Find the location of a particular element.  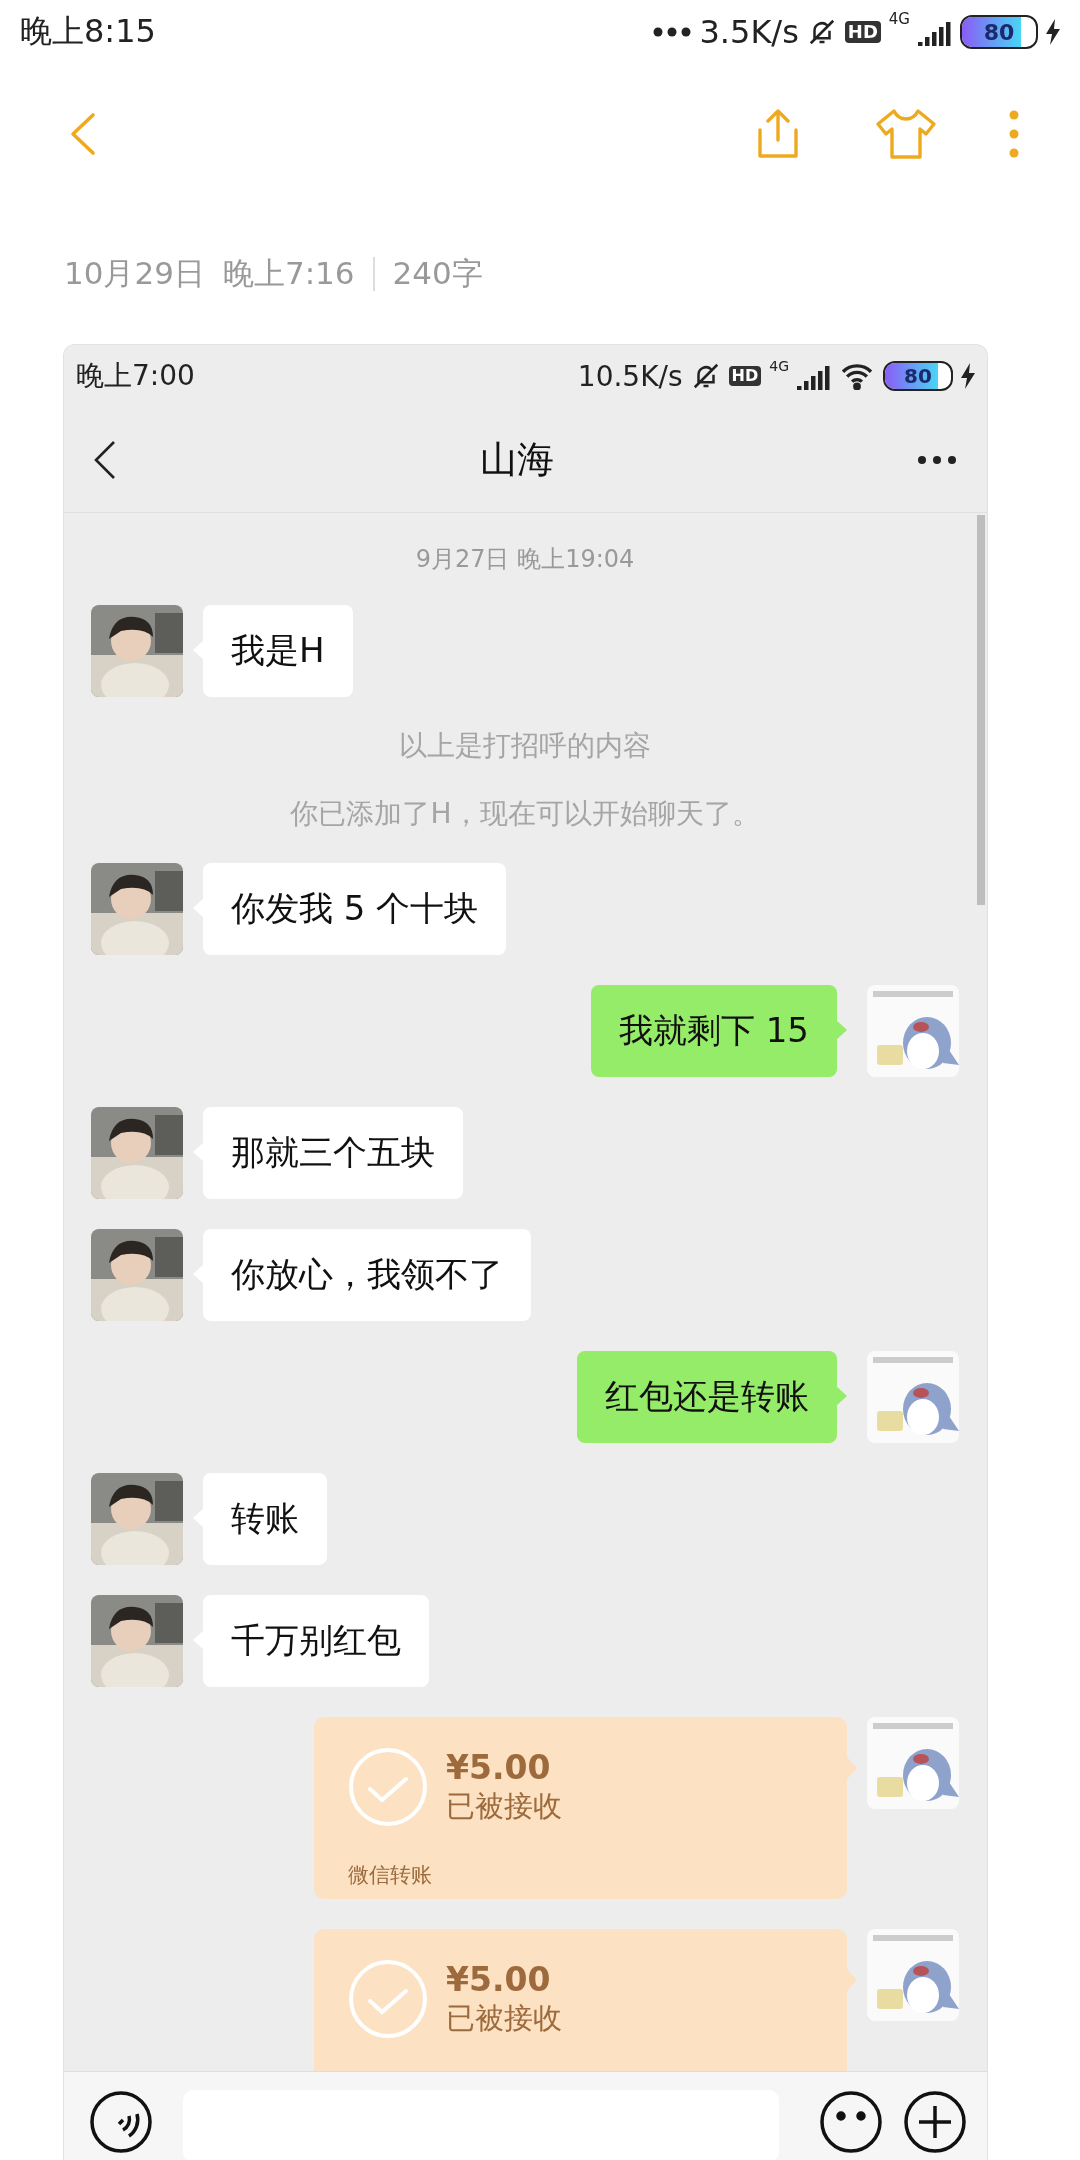

voice-icon is located at coordinates (121, 2122).